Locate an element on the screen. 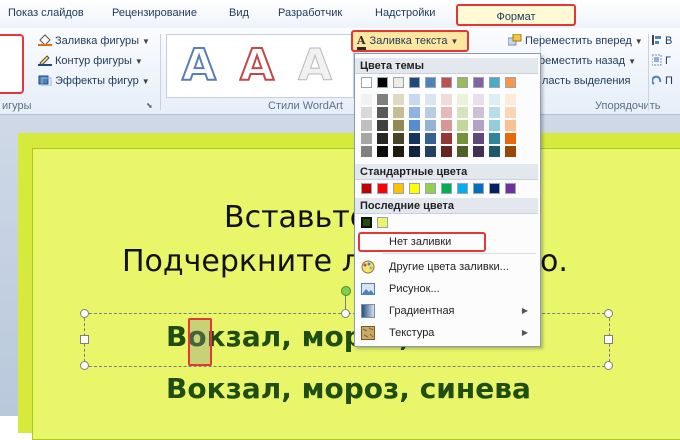 The height and width of the screenshot is (440, 680). resize-handle-nw is located at coordinates (84, 313).